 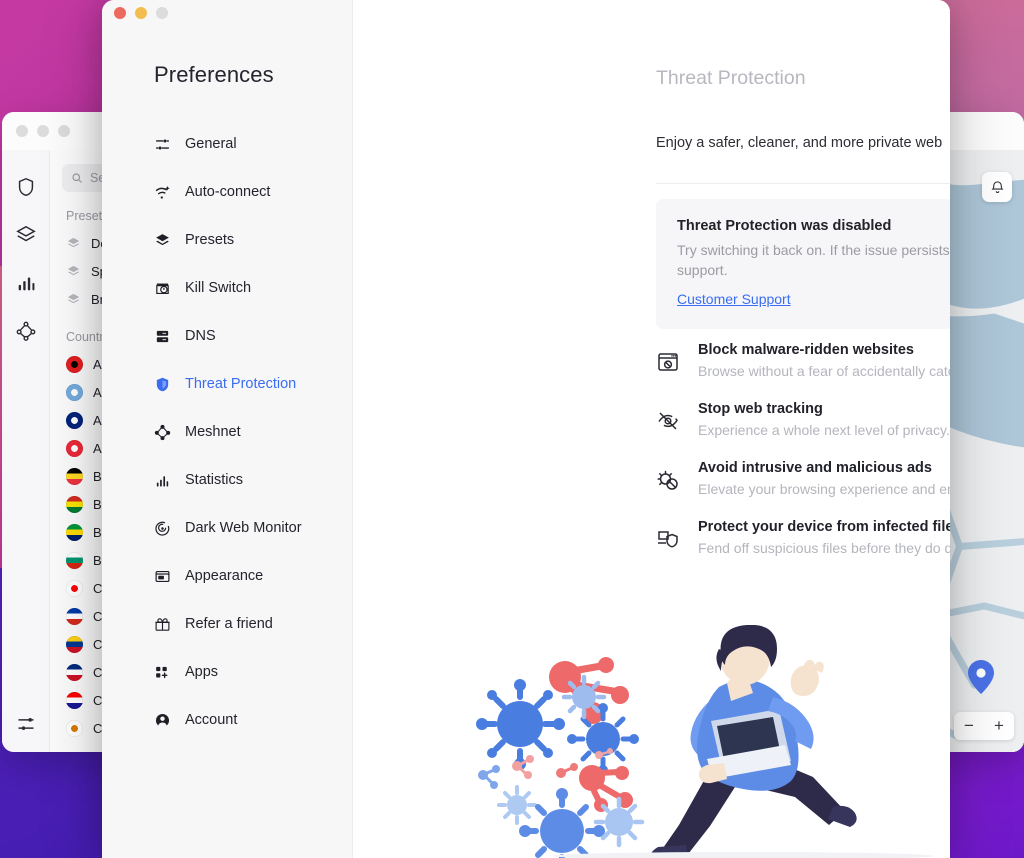 What do you see at coordinates (26, 451) in the screenshot?
I see `background-app-rail` at bounding box center [26, 451].